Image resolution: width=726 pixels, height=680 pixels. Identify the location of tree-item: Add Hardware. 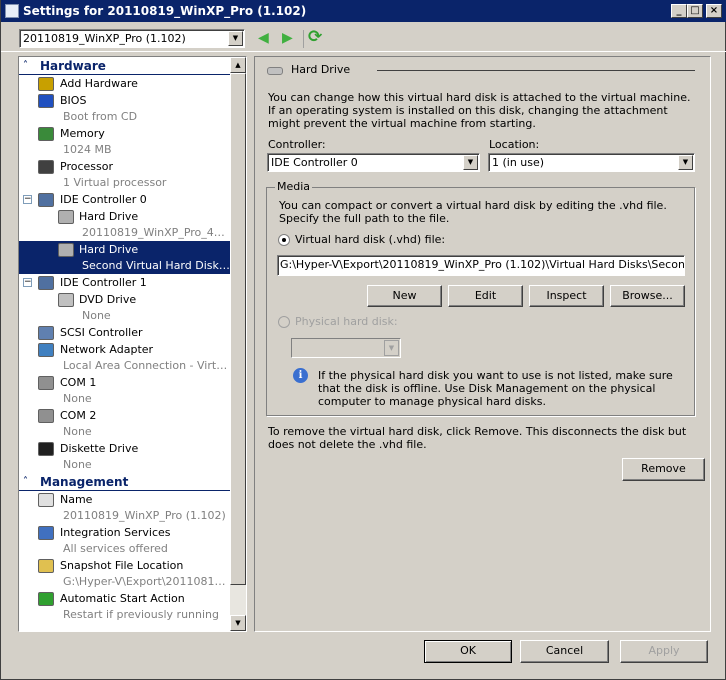
(124, 83).